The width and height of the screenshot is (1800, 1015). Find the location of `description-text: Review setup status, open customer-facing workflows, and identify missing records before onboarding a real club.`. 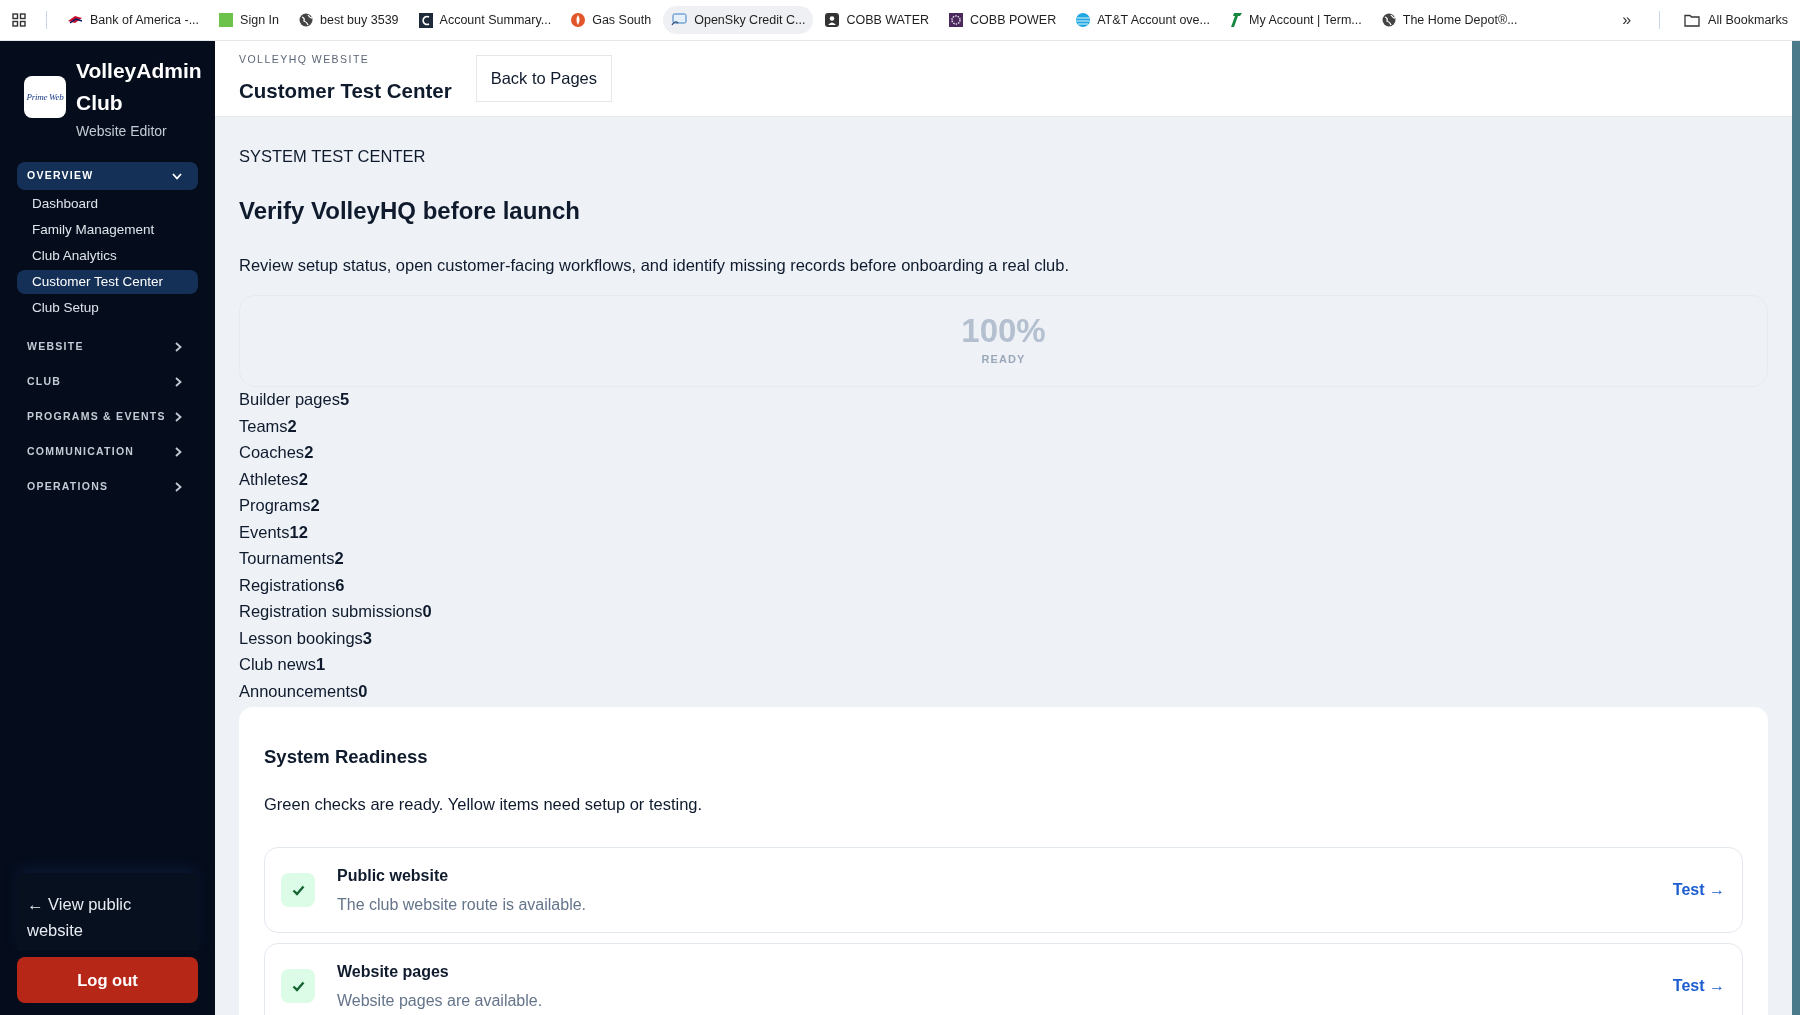

description-text: Review setup status, open customer-facing workflows, and identify missing records before onboarding a real club. is located at coordinates (654, 265).